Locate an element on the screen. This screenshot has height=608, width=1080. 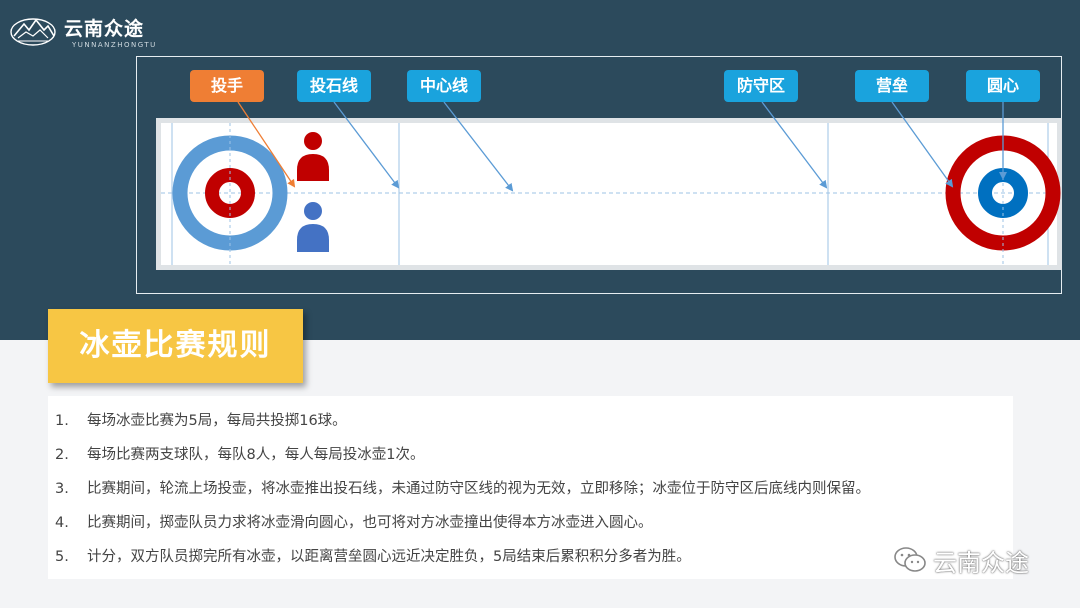
label-center-line: 中心线 is located at coordinates (444, 86).